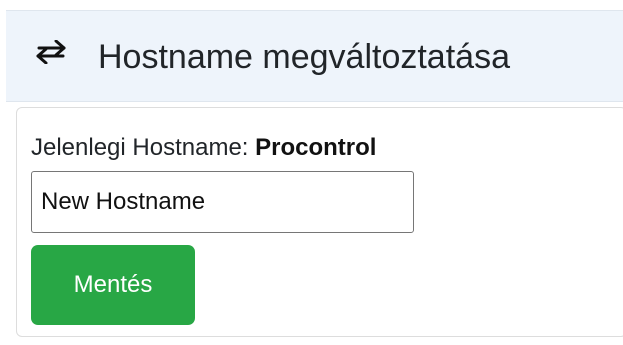 This screenshot has width=623, height=345. I want to click on swap-arrows-icon, so click(51, 52).